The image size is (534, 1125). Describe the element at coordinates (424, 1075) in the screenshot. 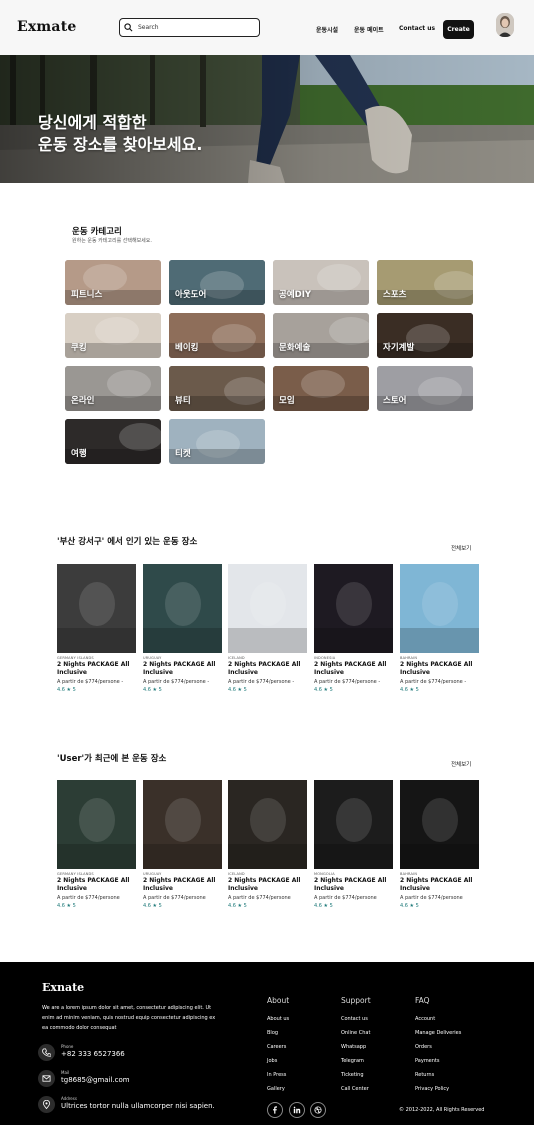

I see `footer-link: Returns` at that location.